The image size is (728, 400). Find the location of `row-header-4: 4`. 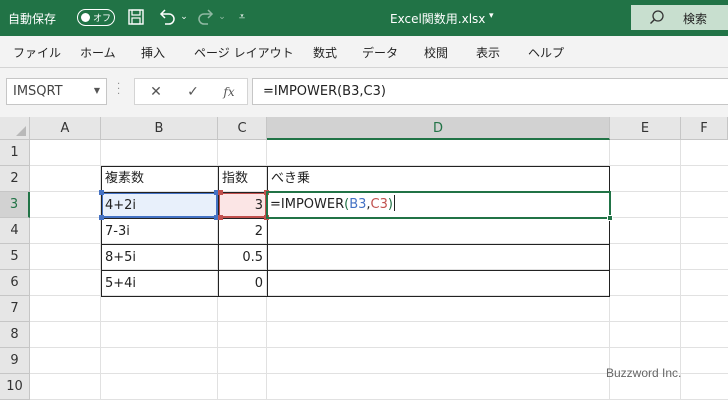

row-header-4: 4 is located at coordinates (15, 231).